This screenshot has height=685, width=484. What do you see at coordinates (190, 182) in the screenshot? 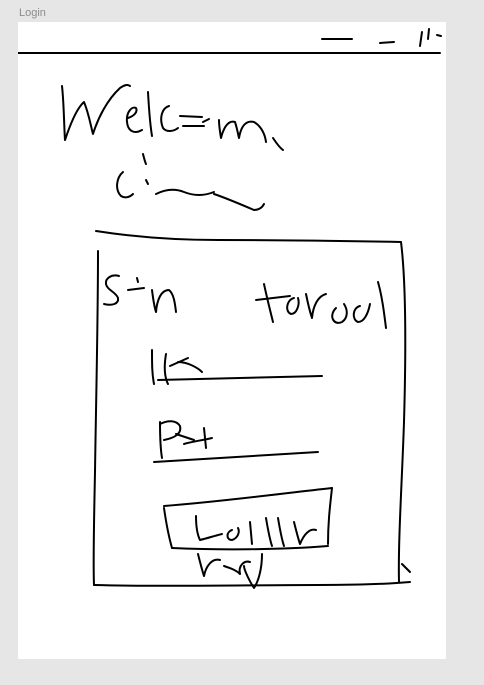
I see `subheading-scribble` at bounding box center [190, 182].